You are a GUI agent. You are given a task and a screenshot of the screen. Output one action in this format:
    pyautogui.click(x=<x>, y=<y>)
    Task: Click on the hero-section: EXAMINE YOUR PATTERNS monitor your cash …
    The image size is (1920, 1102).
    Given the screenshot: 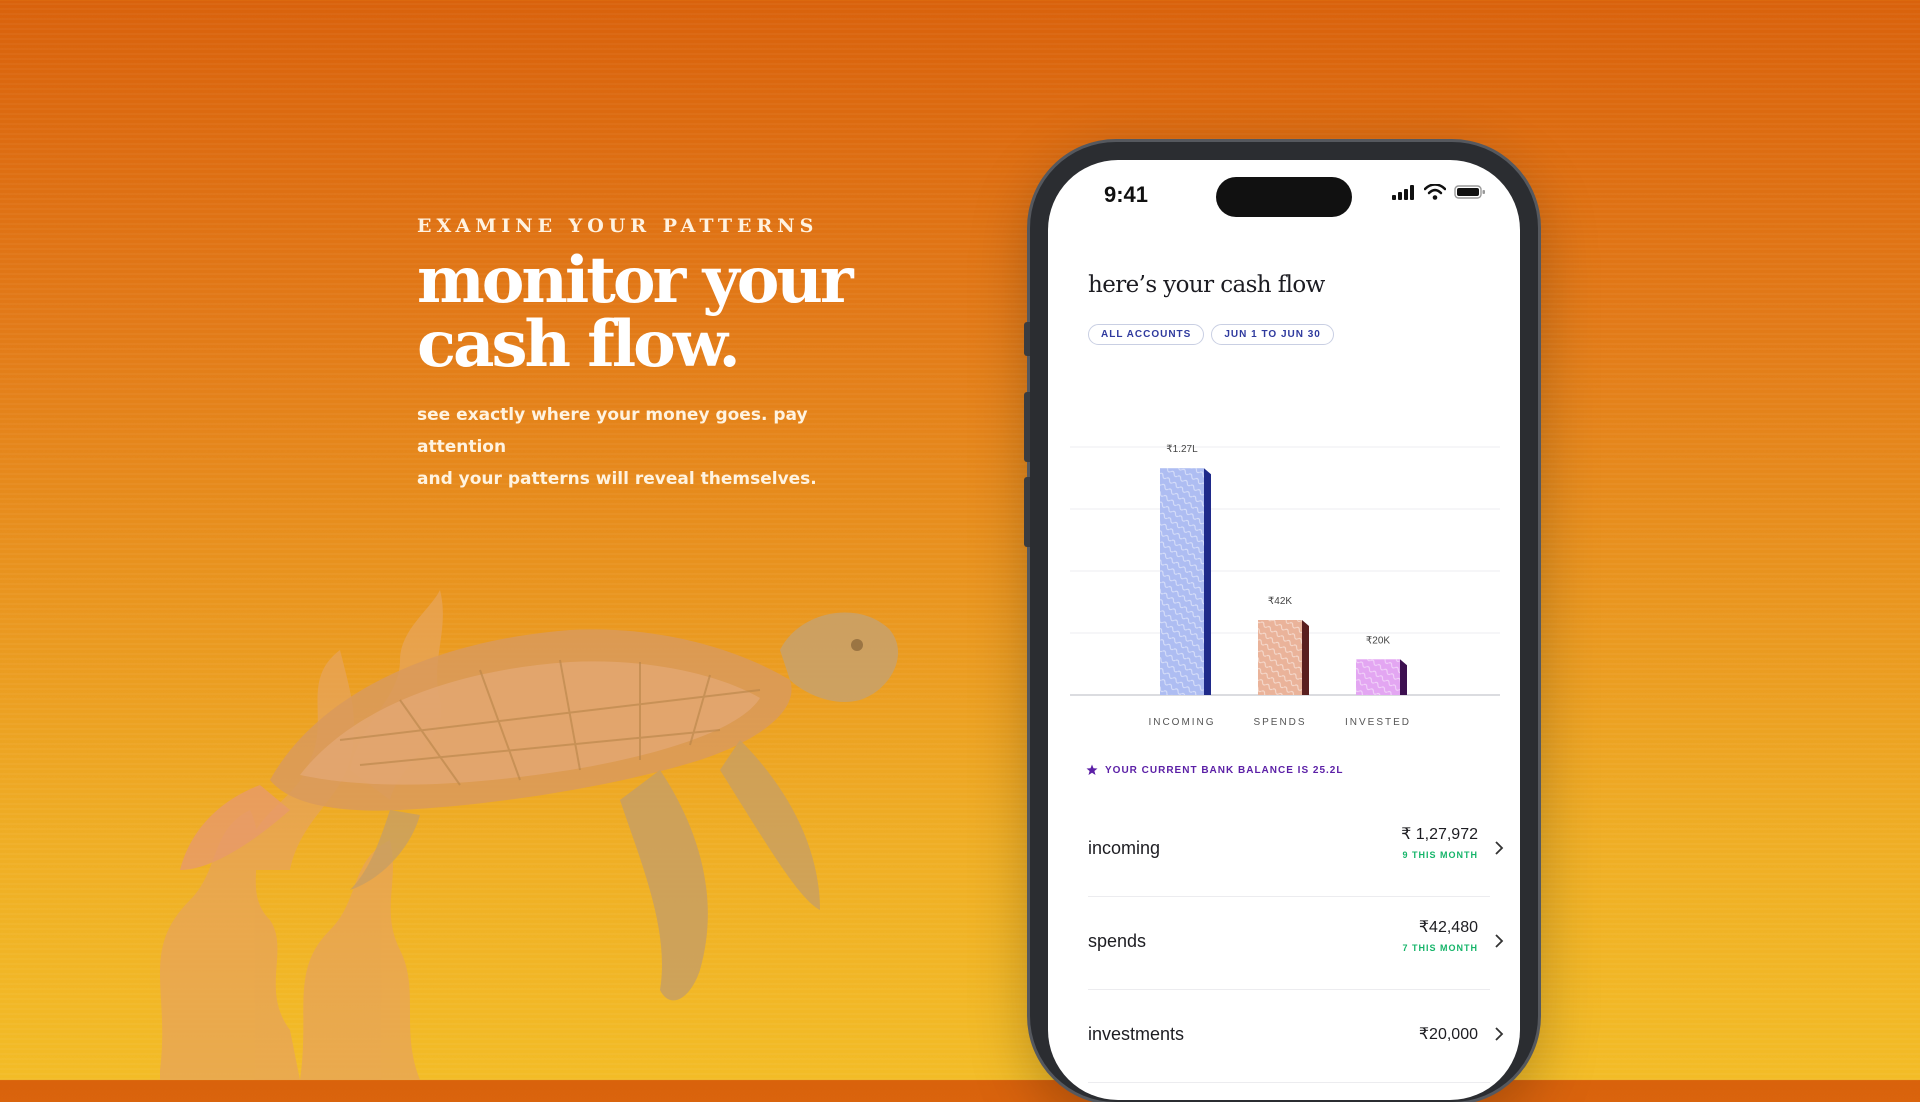 What is the action you would take?
    pyautogui.click(x=677, y=355)
    